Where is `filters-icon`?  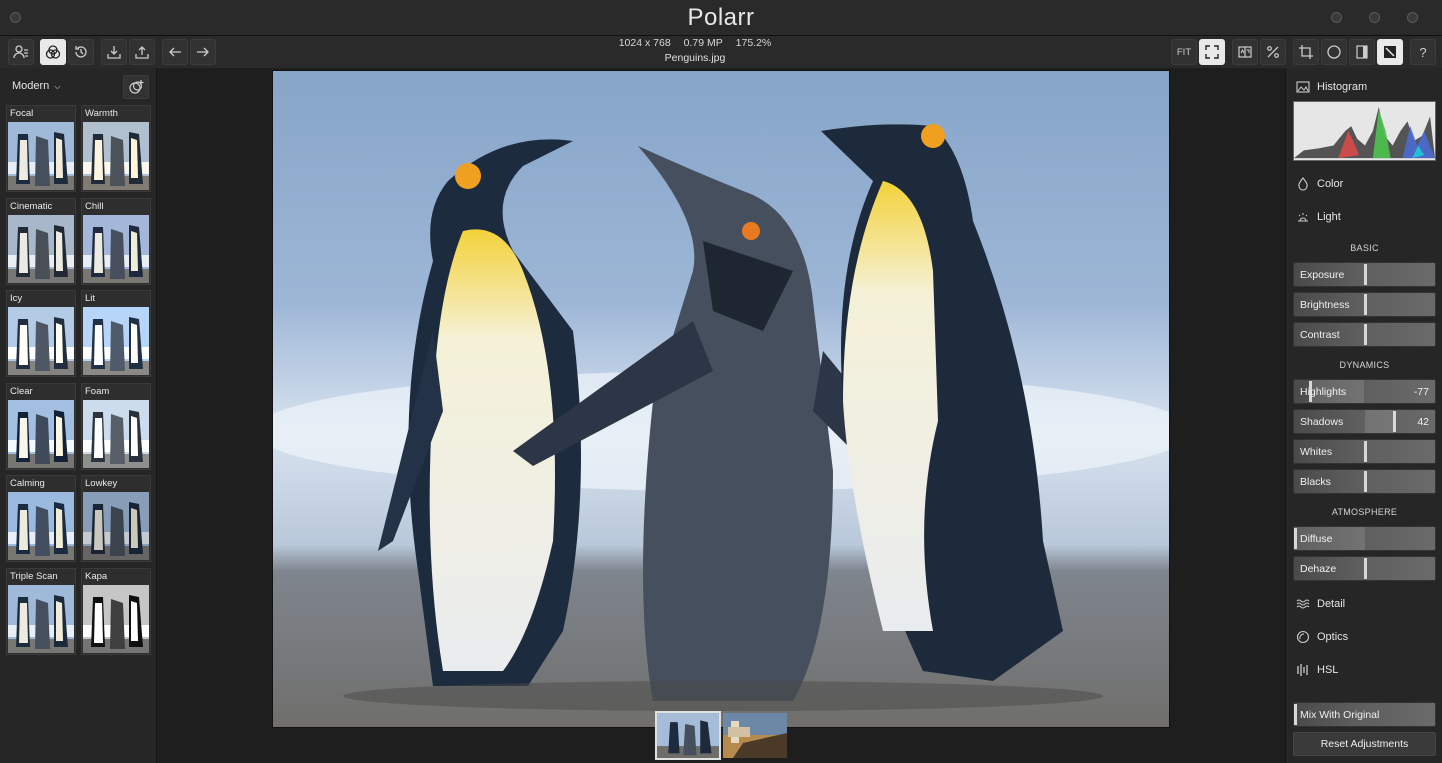
filters-icon is located at coordinates (53, 52).